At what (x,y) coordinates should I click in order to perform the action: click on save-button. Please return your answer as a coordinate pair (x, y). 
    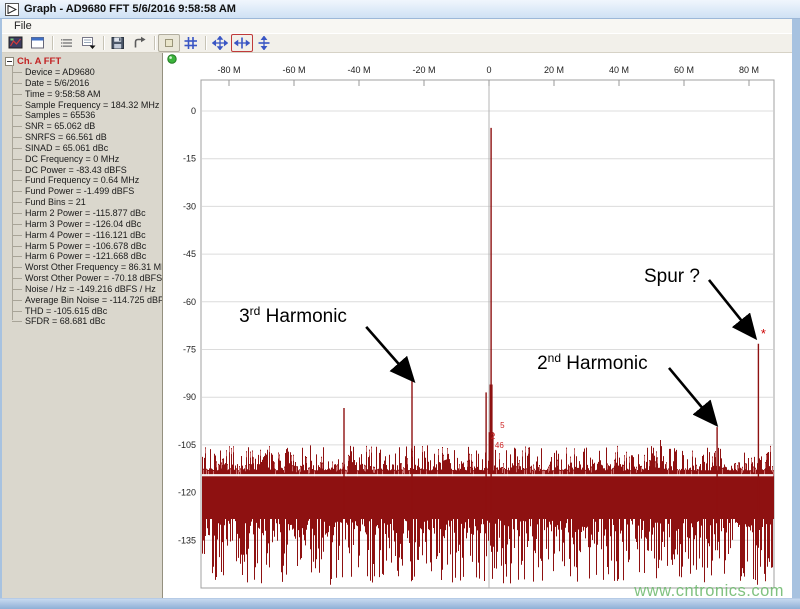
    Looking at the image, I should click on (118, 43).